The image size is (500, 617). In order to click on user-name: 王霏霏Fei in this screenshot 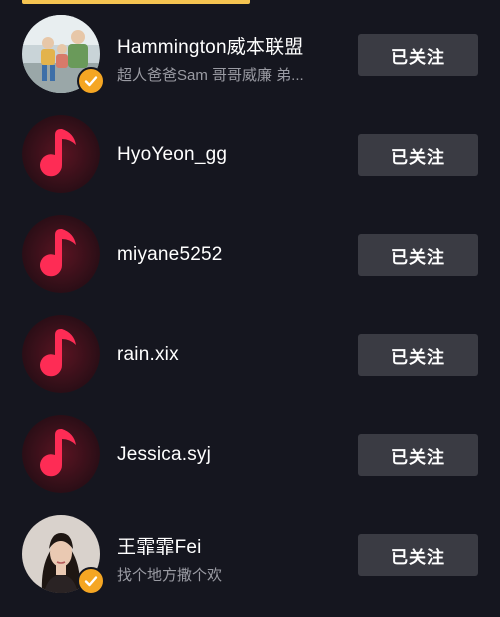, I will do `click(159, 547)`.